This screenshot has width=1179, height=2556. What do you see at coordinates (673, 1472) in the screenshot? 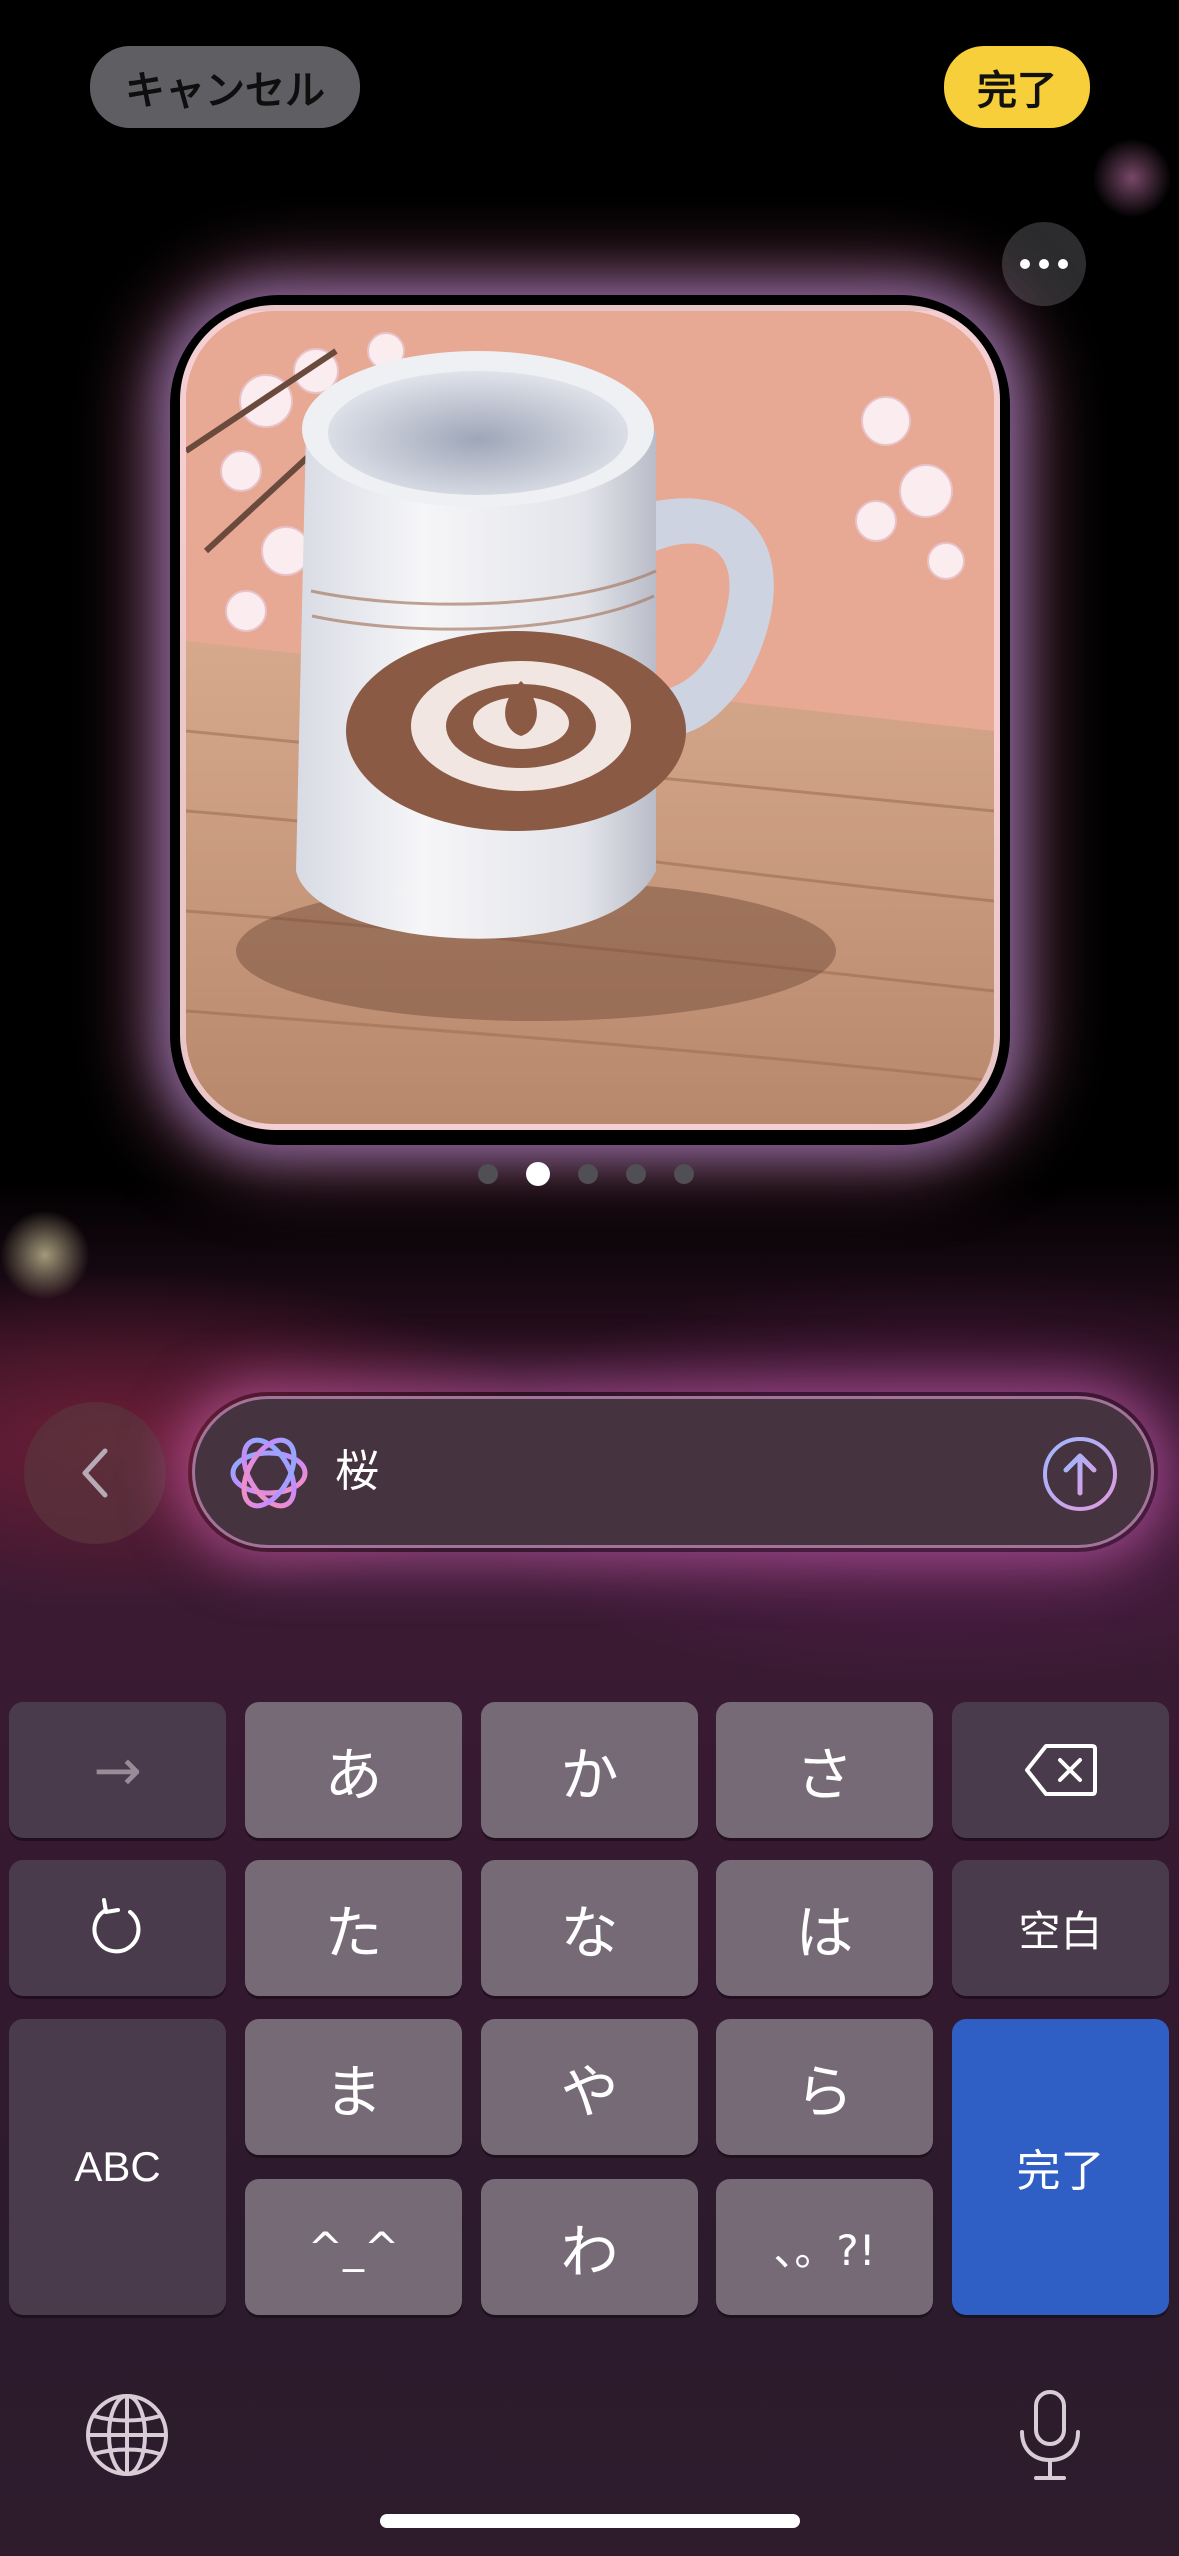
I see `prompt-input: 桜` at bounding box center [673, 1472].